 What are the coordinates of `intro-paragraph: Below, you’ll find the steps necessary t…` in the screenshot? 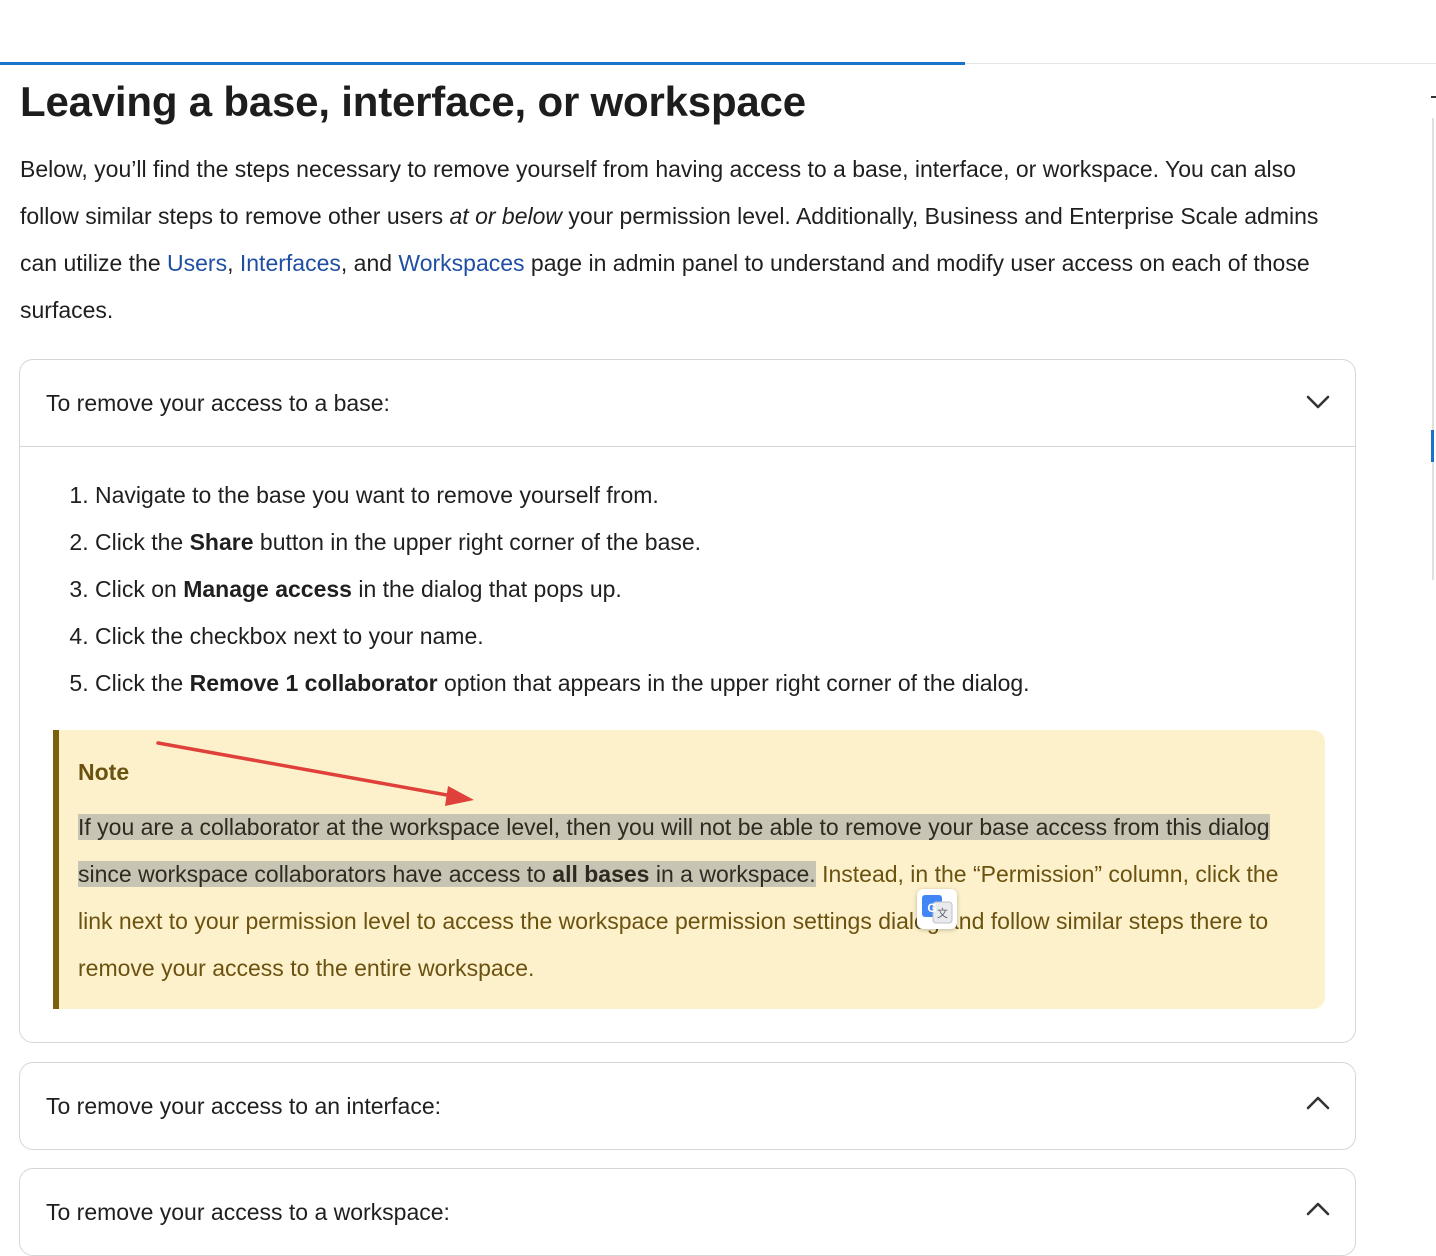 It's located at (685, 240).